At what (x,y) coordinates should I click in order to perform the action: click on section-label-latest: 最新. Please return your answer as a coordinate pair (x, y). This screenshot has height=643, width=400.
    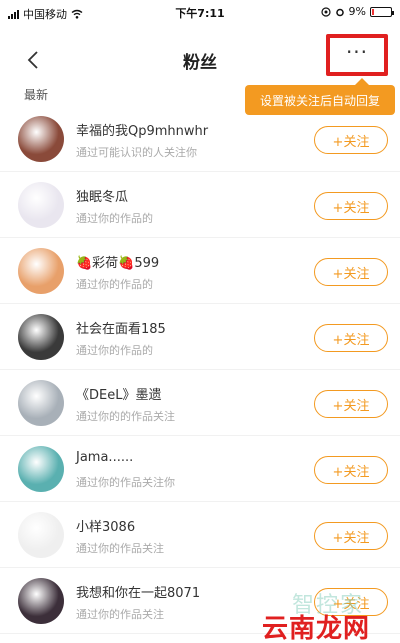
    Looking at the image, I should click on (36, 95).